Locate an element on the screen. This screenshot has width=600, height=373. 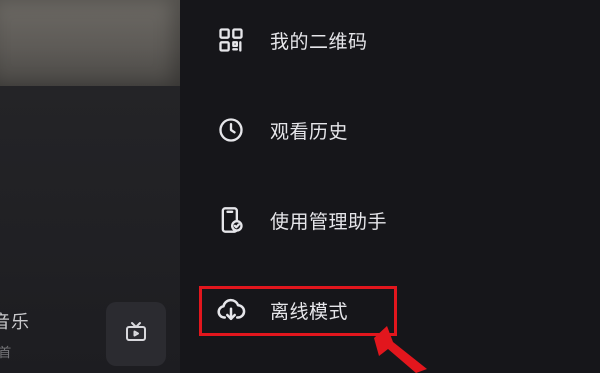
qr-code-icon is located at coordinates (231, 40).